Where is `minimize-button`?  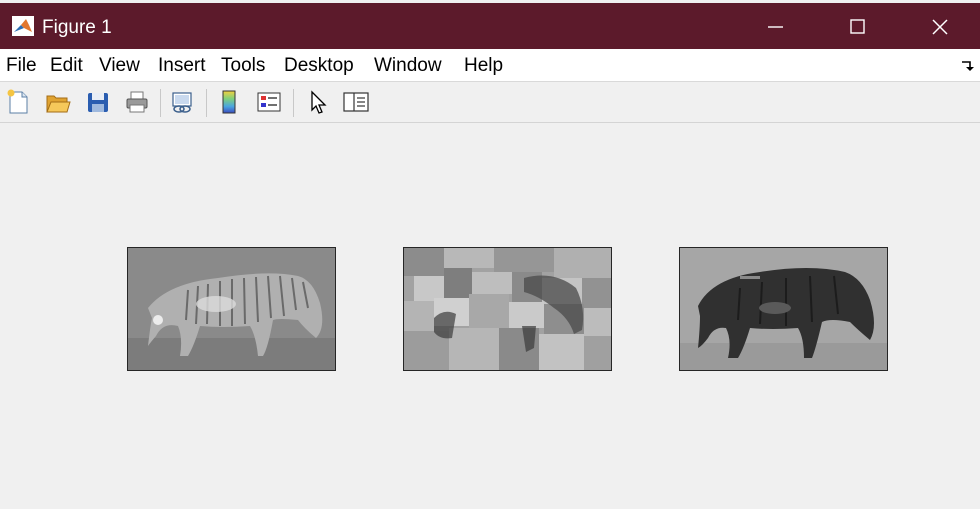
minimize-button is located at coordinates (776, 26).